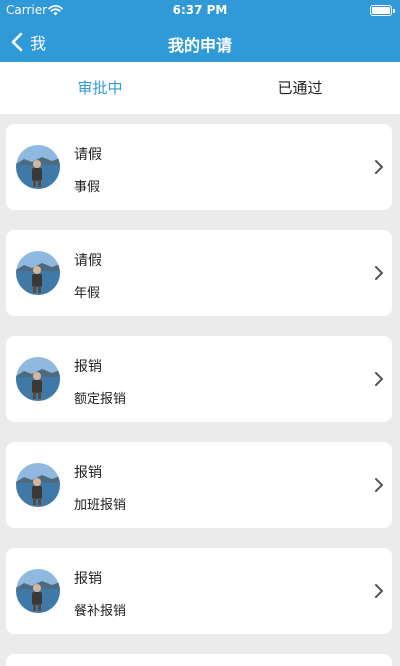 This screenshot has height=666, width=400. What do you see at coordinates (100, 611) in the screenshot?
I see `item-subtitle: 餐补报销` at bounding box center [100, 611].